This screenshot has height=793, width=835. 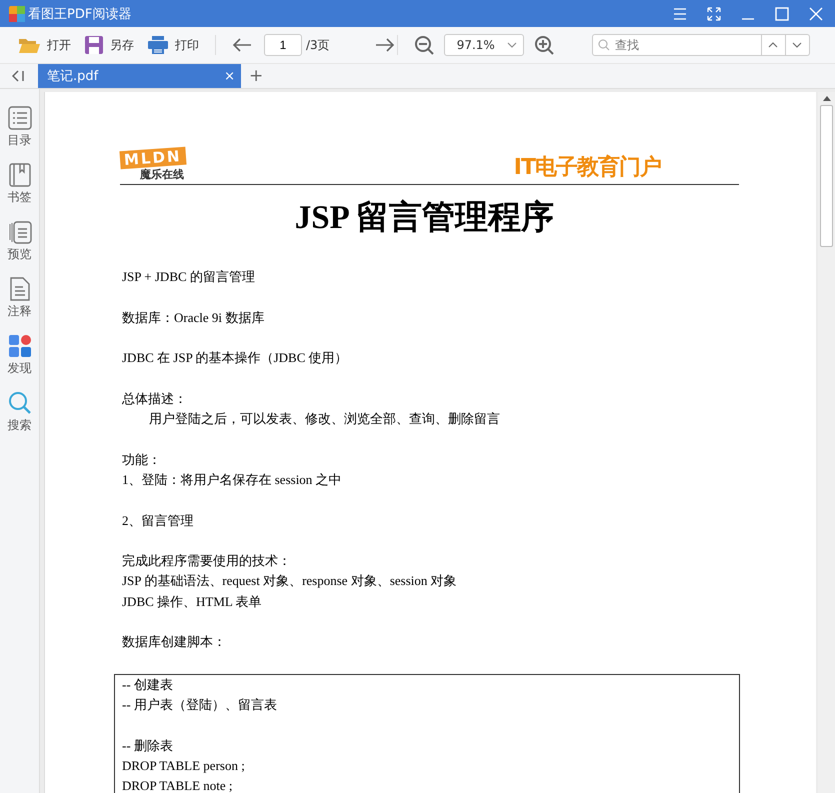 I want to click on sidebar-item: 注释, so click(x=20, y=298).